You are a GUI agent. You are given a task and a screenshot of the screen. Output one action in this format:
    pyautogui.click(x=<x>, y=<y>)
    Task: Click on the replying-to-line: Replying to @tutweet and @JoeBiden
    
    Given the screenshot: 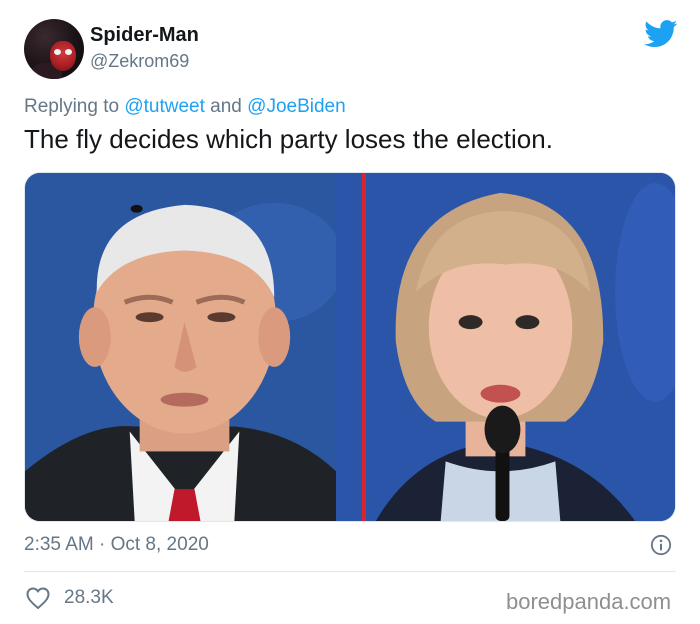 What is the action you would take?
    pyautogui.click(x=185, y=107)
    